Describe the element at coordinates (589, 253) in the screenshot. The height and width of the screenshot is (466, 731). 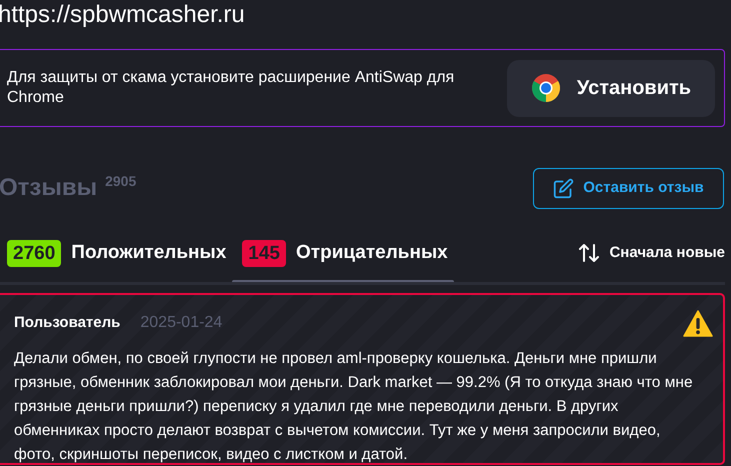
I see `sort-arrows-icon` at that location.